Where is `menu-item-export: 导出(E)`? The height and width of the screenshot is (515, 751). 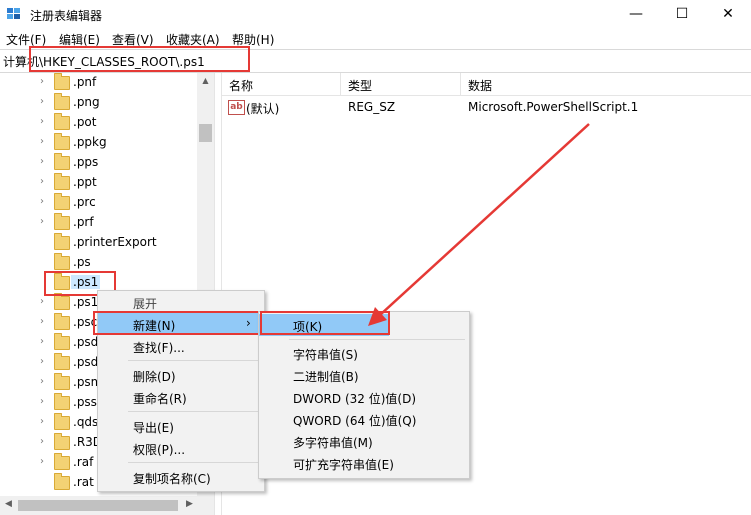
menu-item-export: 导出(E) is located at coordinates (153, 427).